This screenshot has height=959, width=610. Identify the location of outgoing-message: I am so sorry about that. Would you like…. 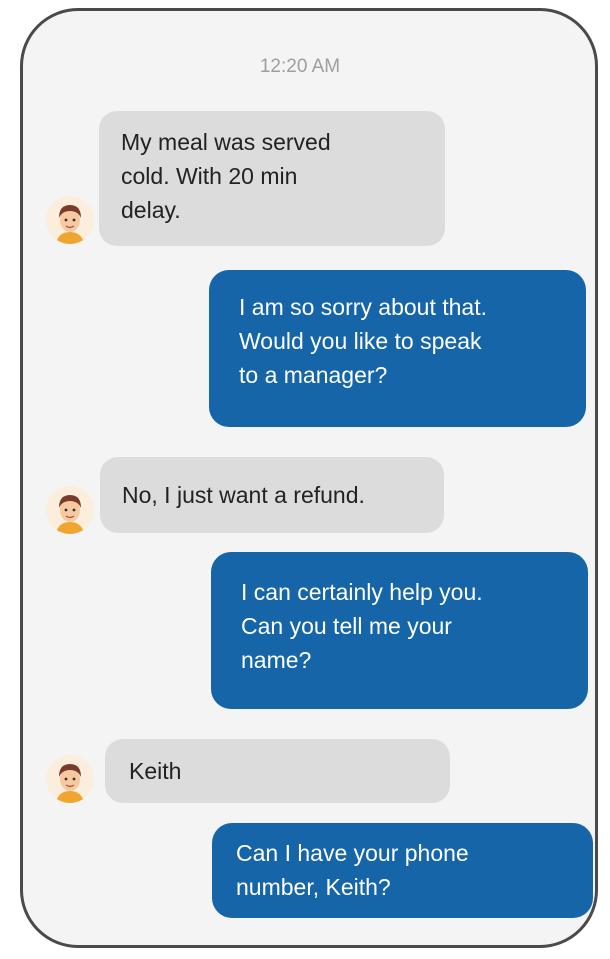
(397, 348).